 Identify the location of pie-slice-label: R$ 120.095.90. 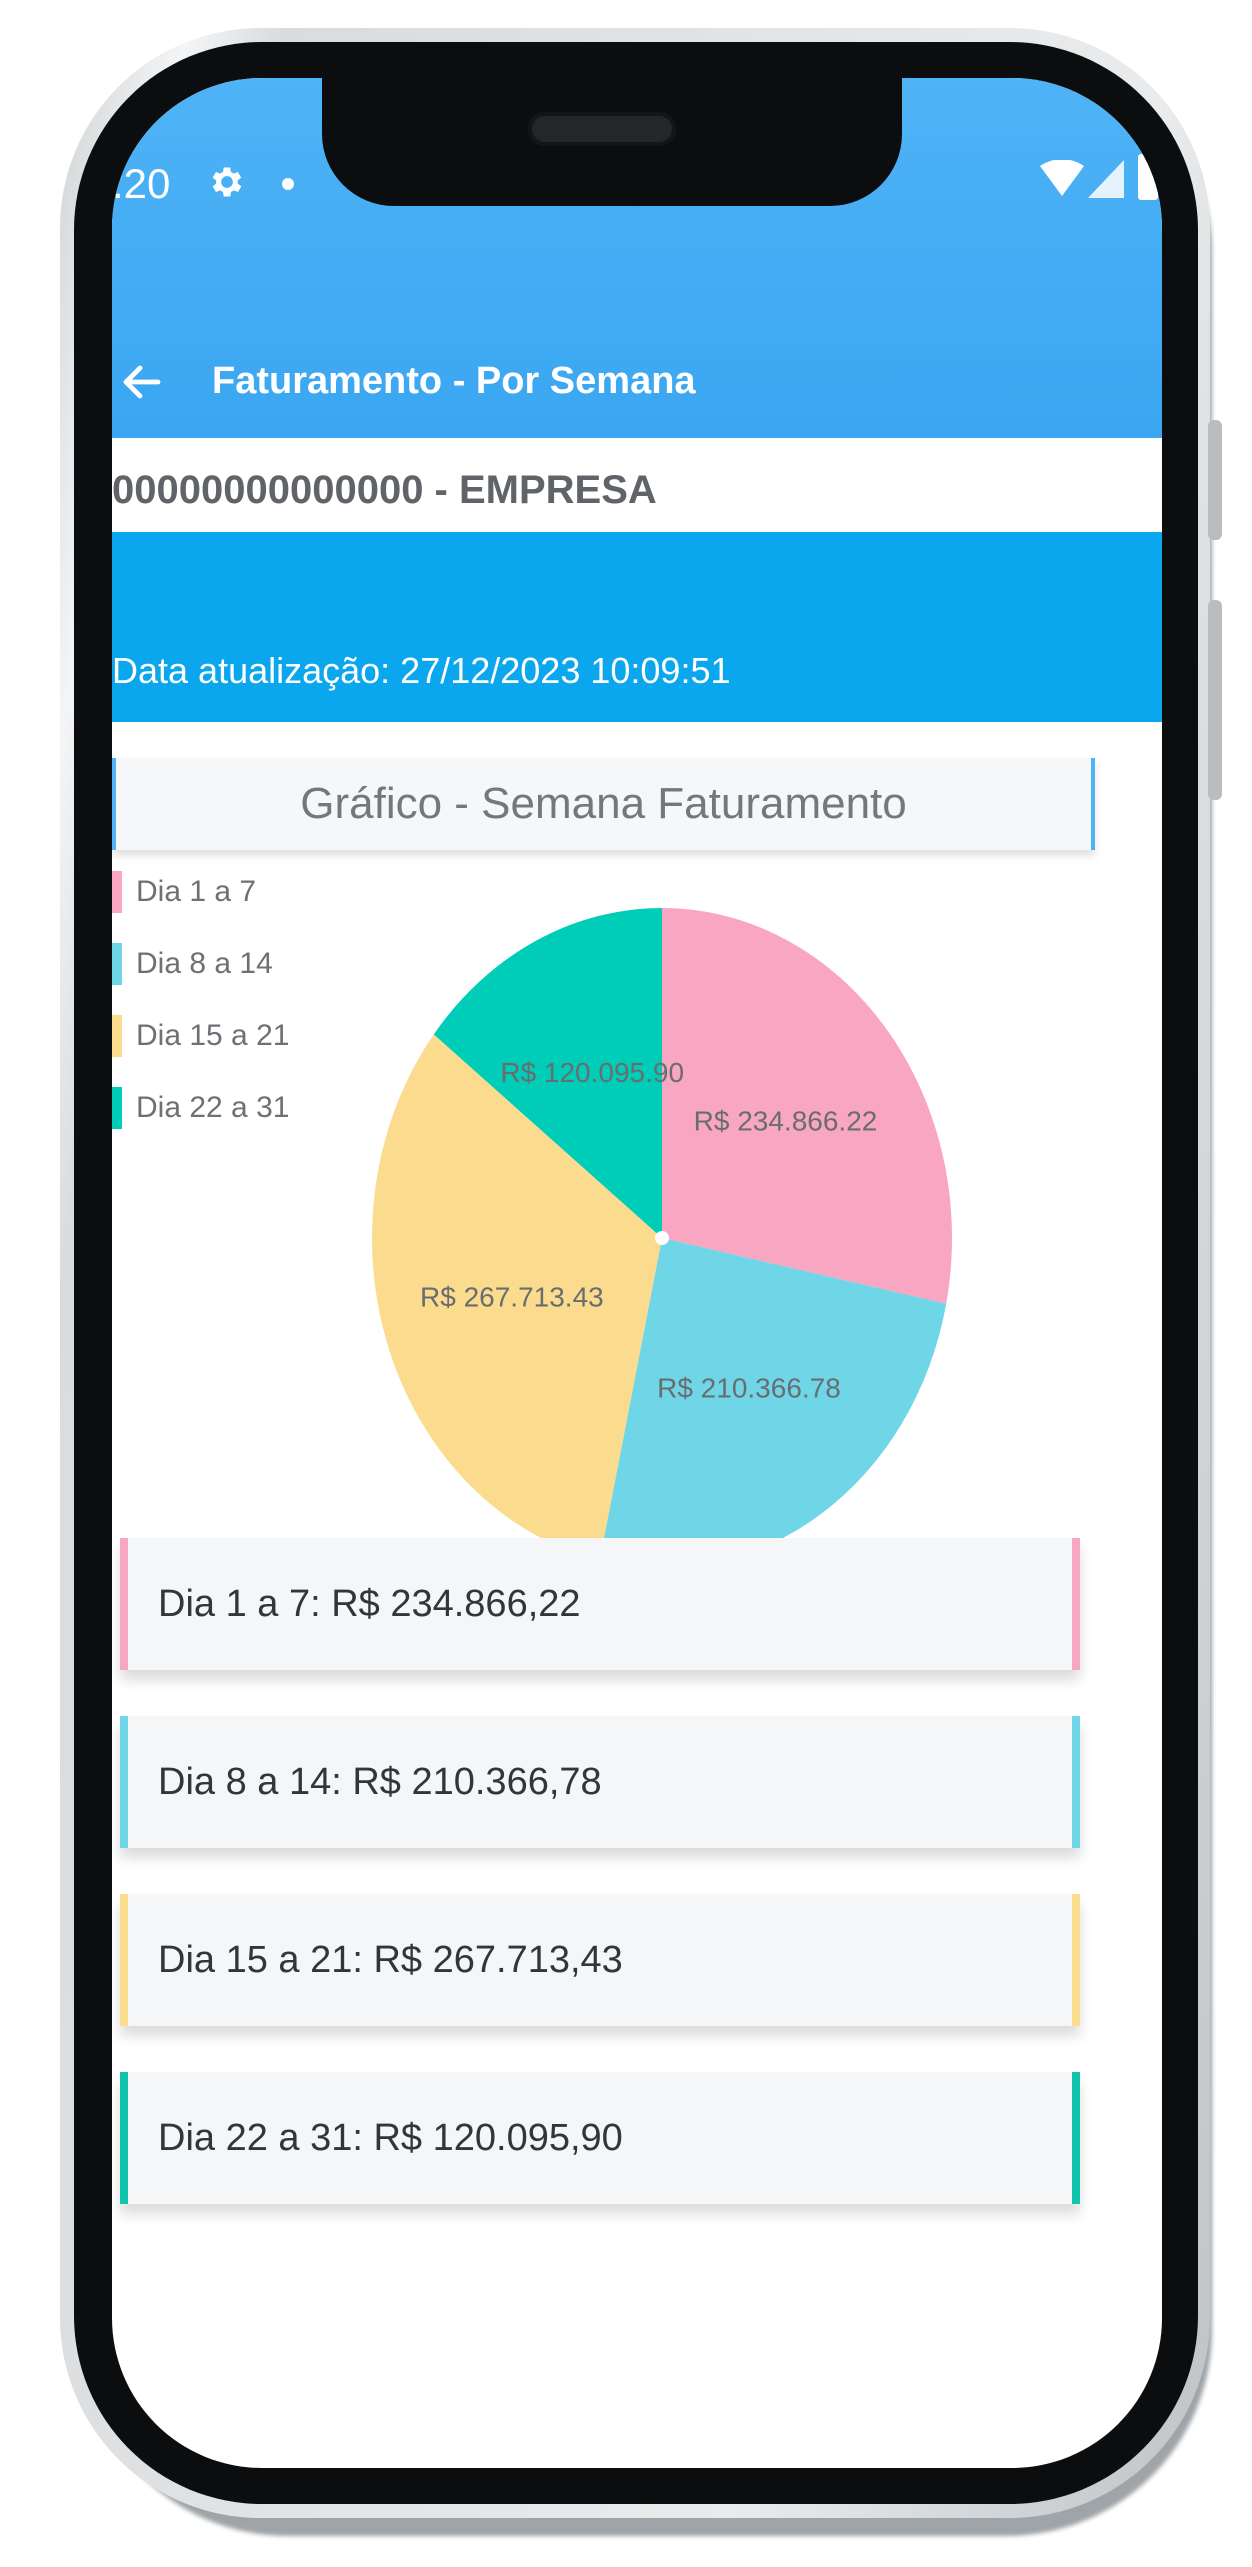
(592, 1072).